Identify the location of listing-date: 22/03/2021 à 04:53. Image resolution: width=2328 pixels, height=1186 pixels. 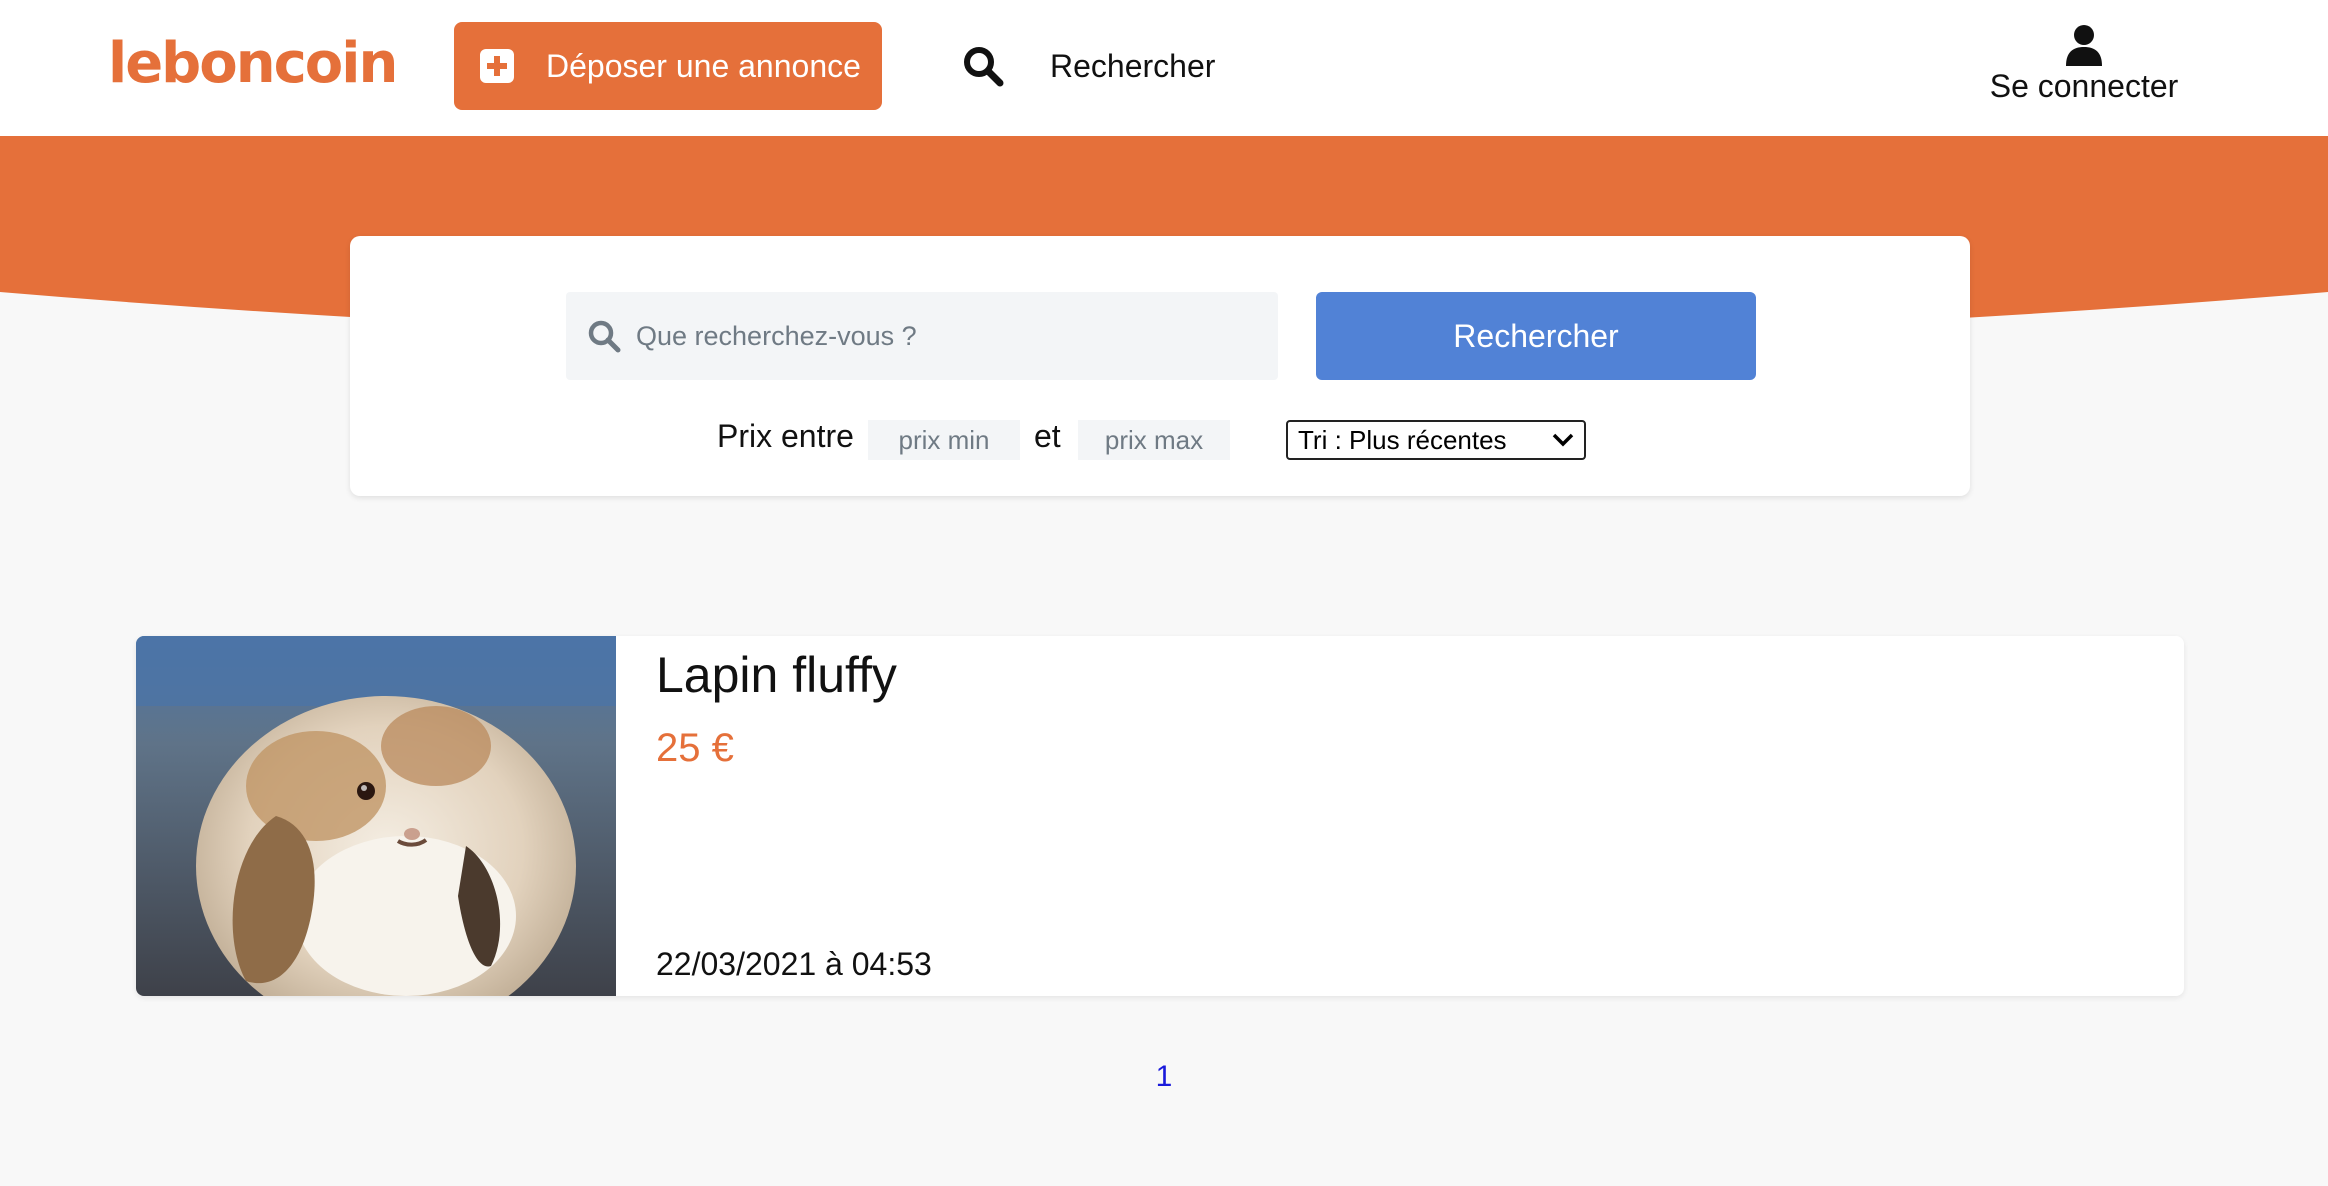
(794, 964).